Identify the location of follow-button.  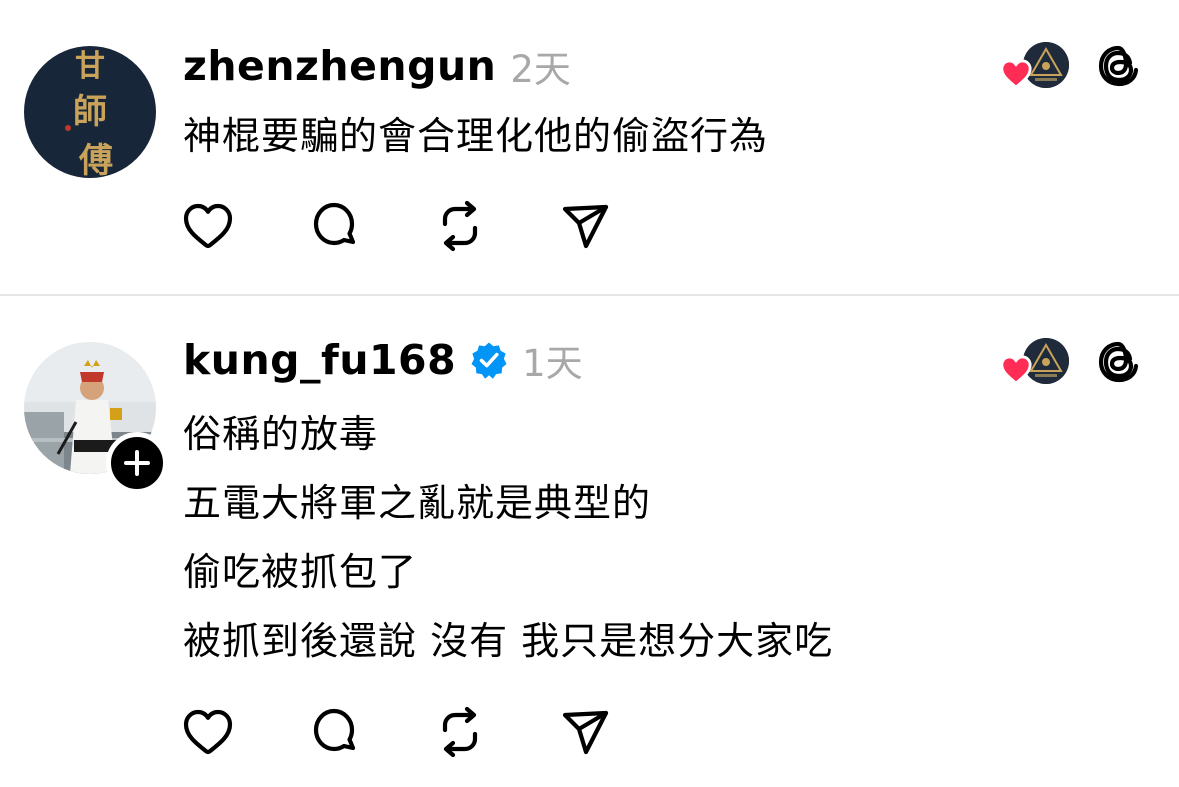
(137, 463).